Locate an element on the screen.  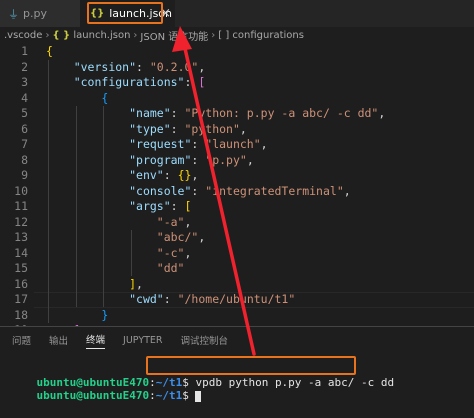
code-token: "cwd" is located at coordinates (146, 299).